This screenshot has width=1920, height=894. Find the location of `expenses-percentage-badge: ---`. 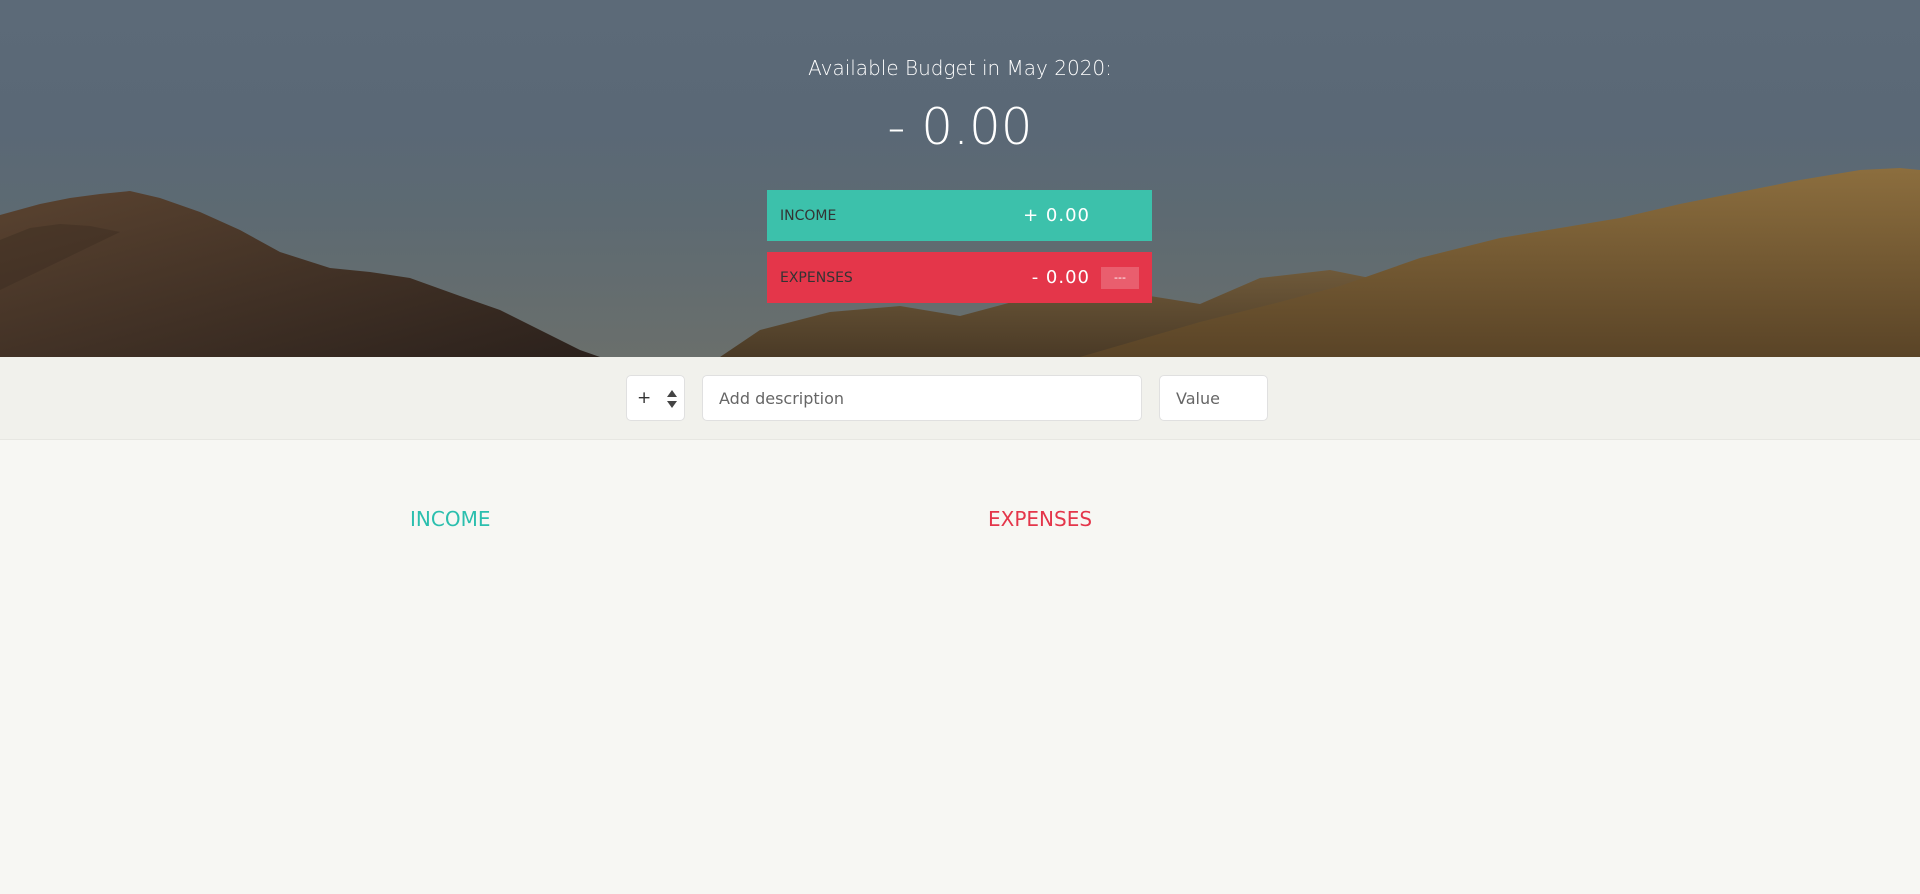

expenses-percentage-badge: --- is located at coordinates (1120, 277).